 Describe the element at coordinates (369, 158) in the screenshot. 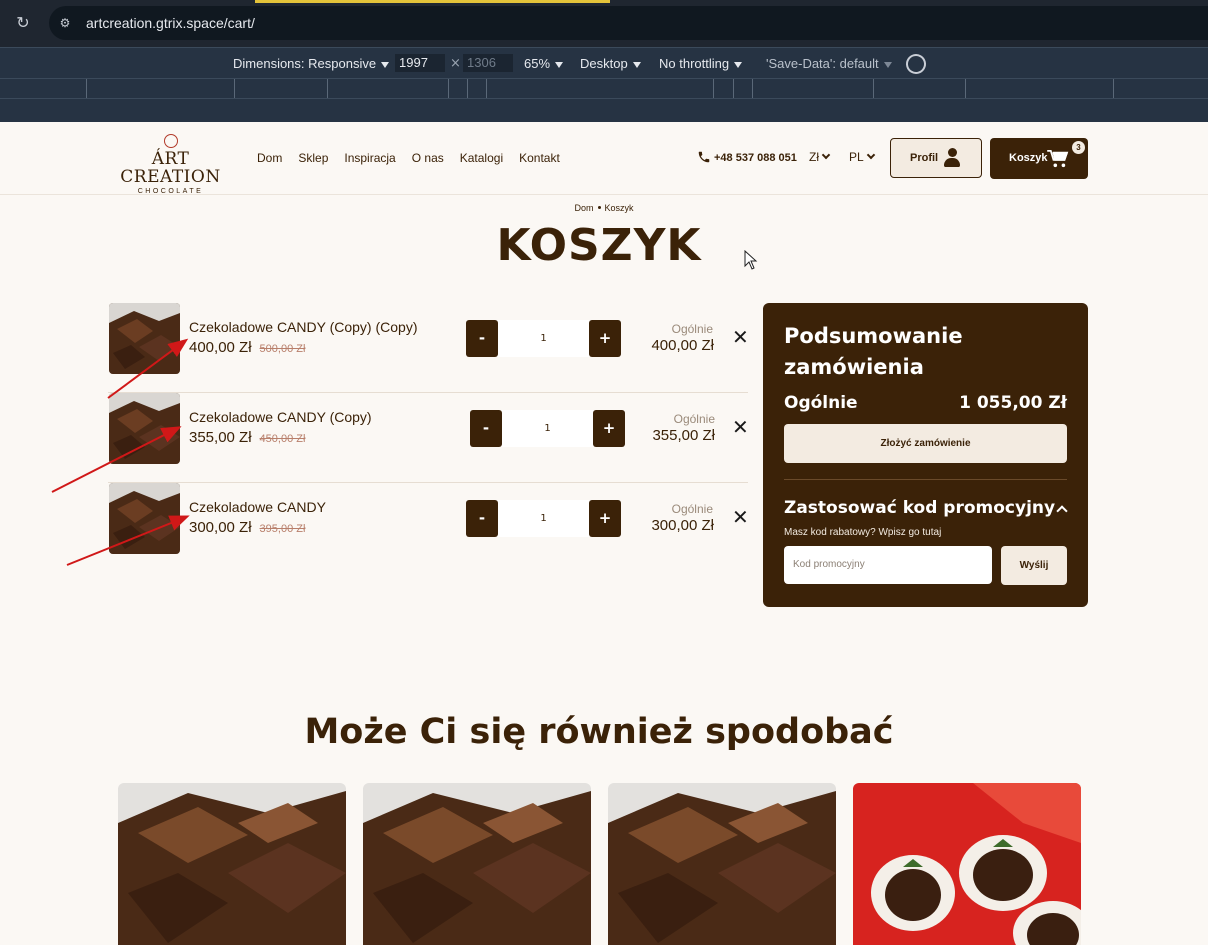

I see `nav-item-inspiracja: Inspiracja` at that location.